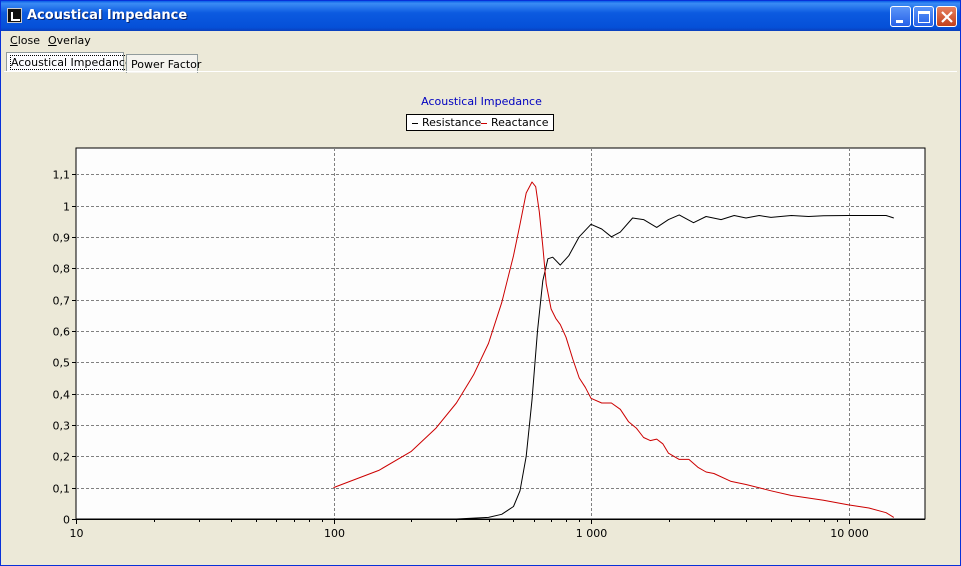 The height and width of the screenshot is (566, 961). Describe the element at coordinates (480, 40) in the screenshot. I see `menu-bar: Close Overlay` at that location.